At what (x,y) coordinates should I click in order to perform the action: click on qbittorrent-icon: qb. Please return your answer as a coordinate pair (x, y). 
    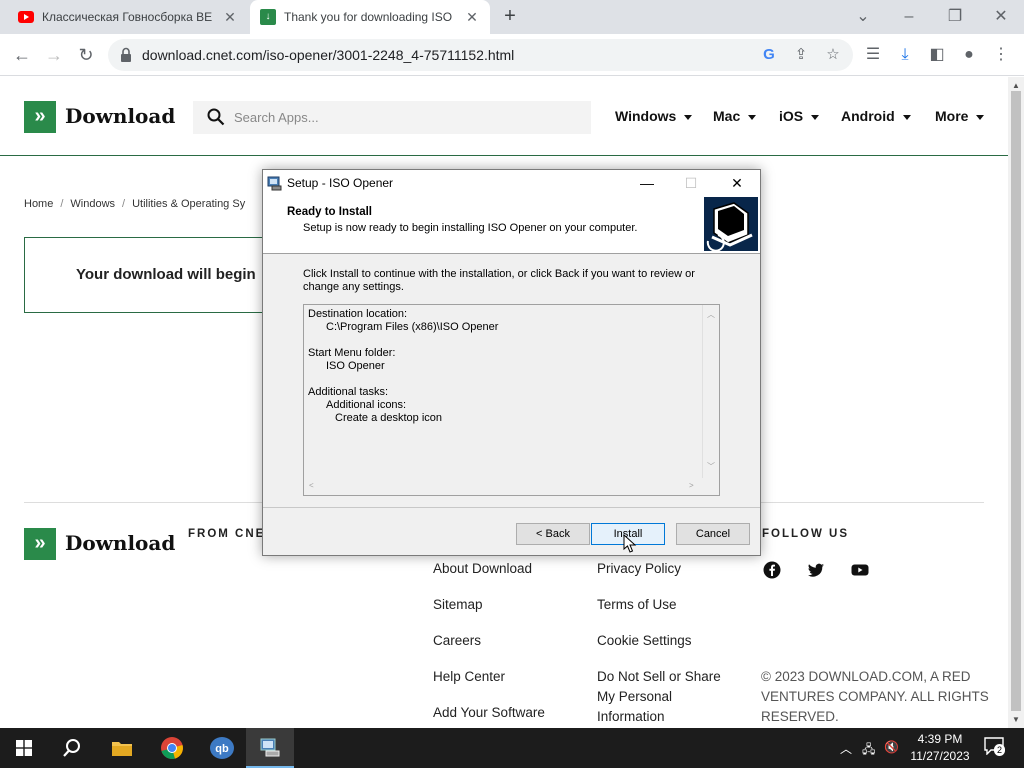
    Looking at the image, I should click on (222, 748).